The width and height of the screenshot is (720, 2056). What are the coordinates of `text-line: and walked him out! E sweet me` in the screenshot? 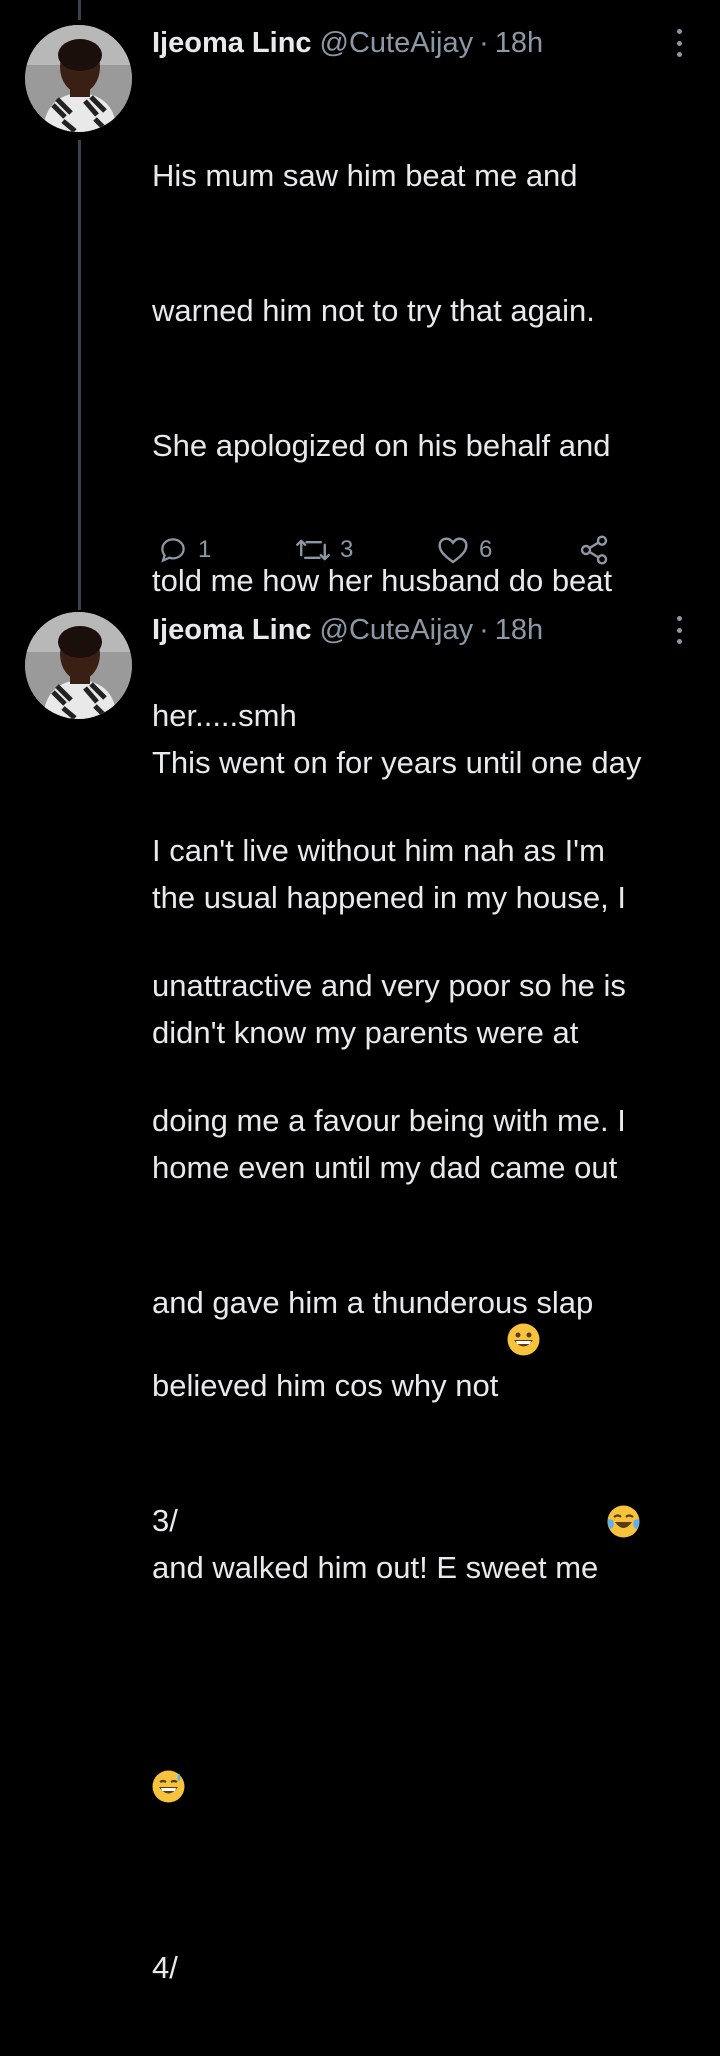 It's located at (375, 1567).